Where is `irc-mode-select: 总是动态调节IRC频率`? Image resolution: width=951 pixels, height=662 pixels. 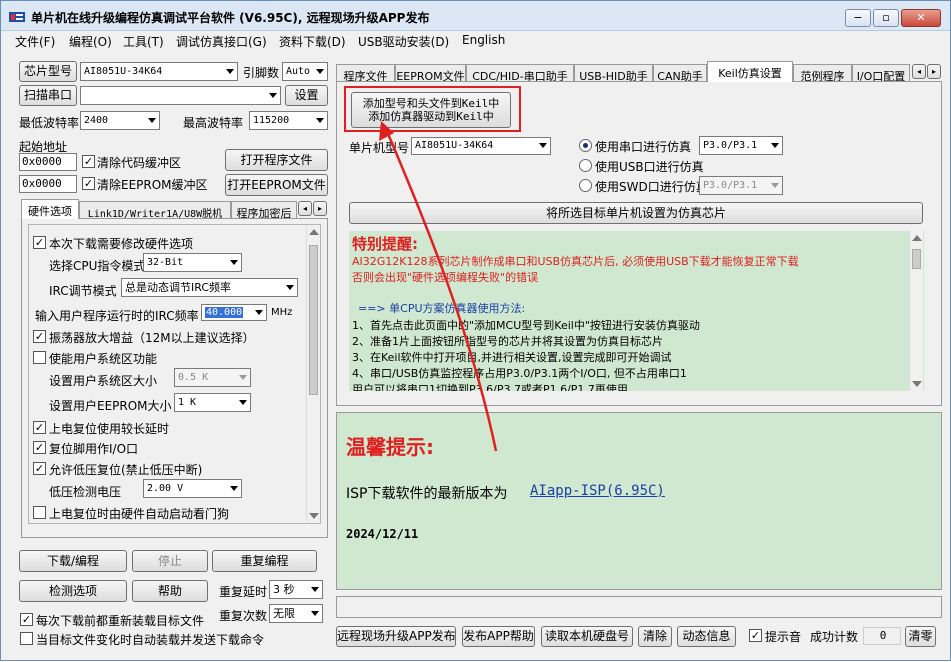
irc-mode-select: 总是动态调节IRC频率 is located at coordinates (209, 287).